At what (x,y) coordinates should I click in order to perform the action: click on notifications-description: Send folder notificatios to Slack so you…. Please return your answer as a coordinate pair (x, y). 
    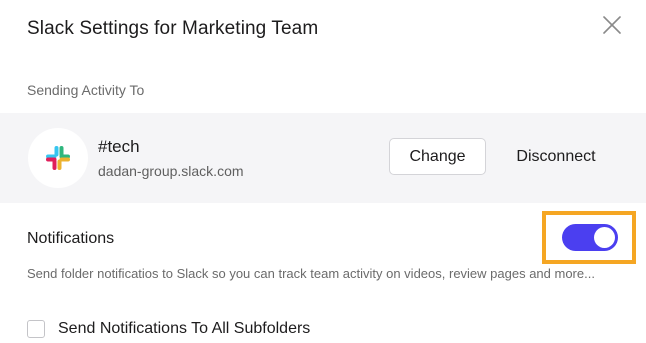
    Looking at the image, I should click on (311, 273).